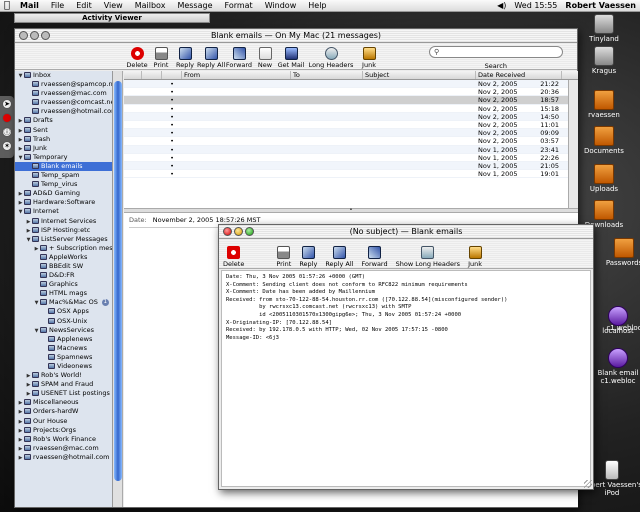 The width and height of the screenshot is (640, 512). What do you see at coordinates (63, 93) in the screenshot?
I see `sidebar-item: rvaessen@mac.com` at bounding box center [63, 93].